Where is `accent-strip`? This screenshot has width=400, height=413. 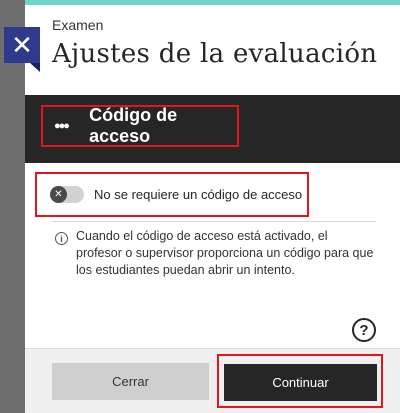
accent-strip is located at coordinates (212, 2).